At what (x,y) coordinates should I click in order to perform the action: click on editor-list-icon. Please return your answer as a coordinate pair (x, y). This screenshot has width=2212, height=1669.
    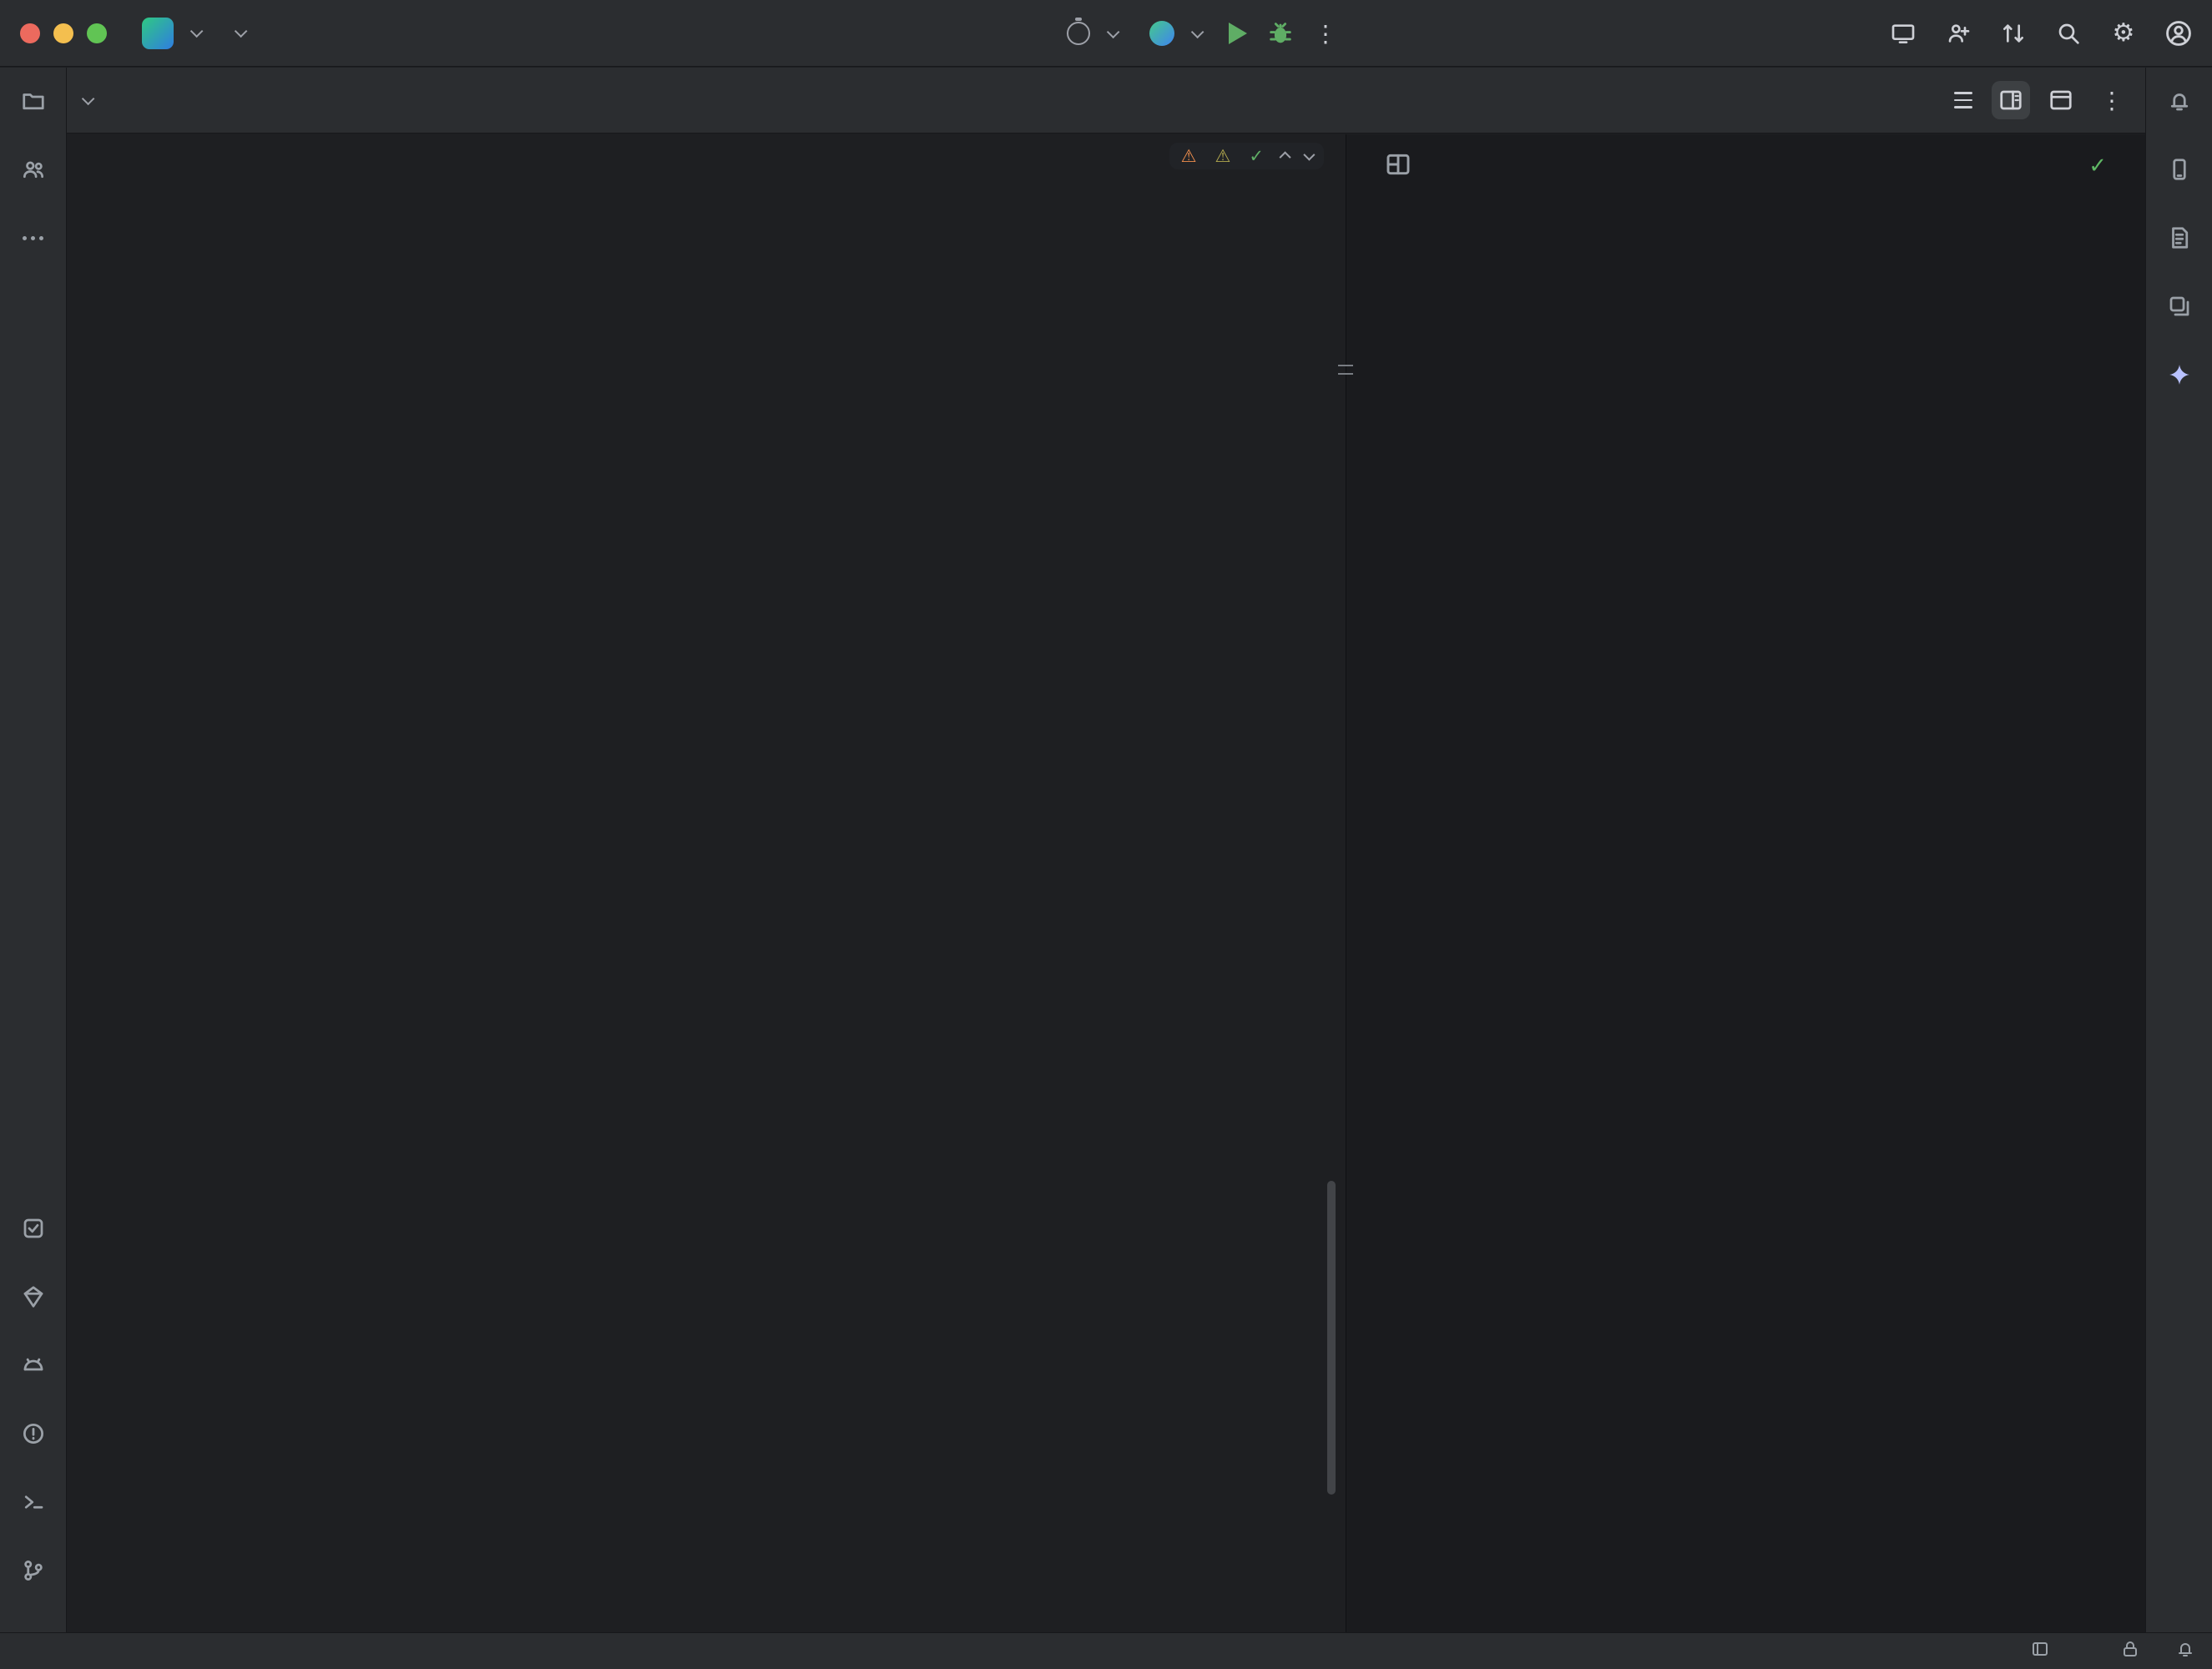
    Looking at the image, I should click on (1963, 100).